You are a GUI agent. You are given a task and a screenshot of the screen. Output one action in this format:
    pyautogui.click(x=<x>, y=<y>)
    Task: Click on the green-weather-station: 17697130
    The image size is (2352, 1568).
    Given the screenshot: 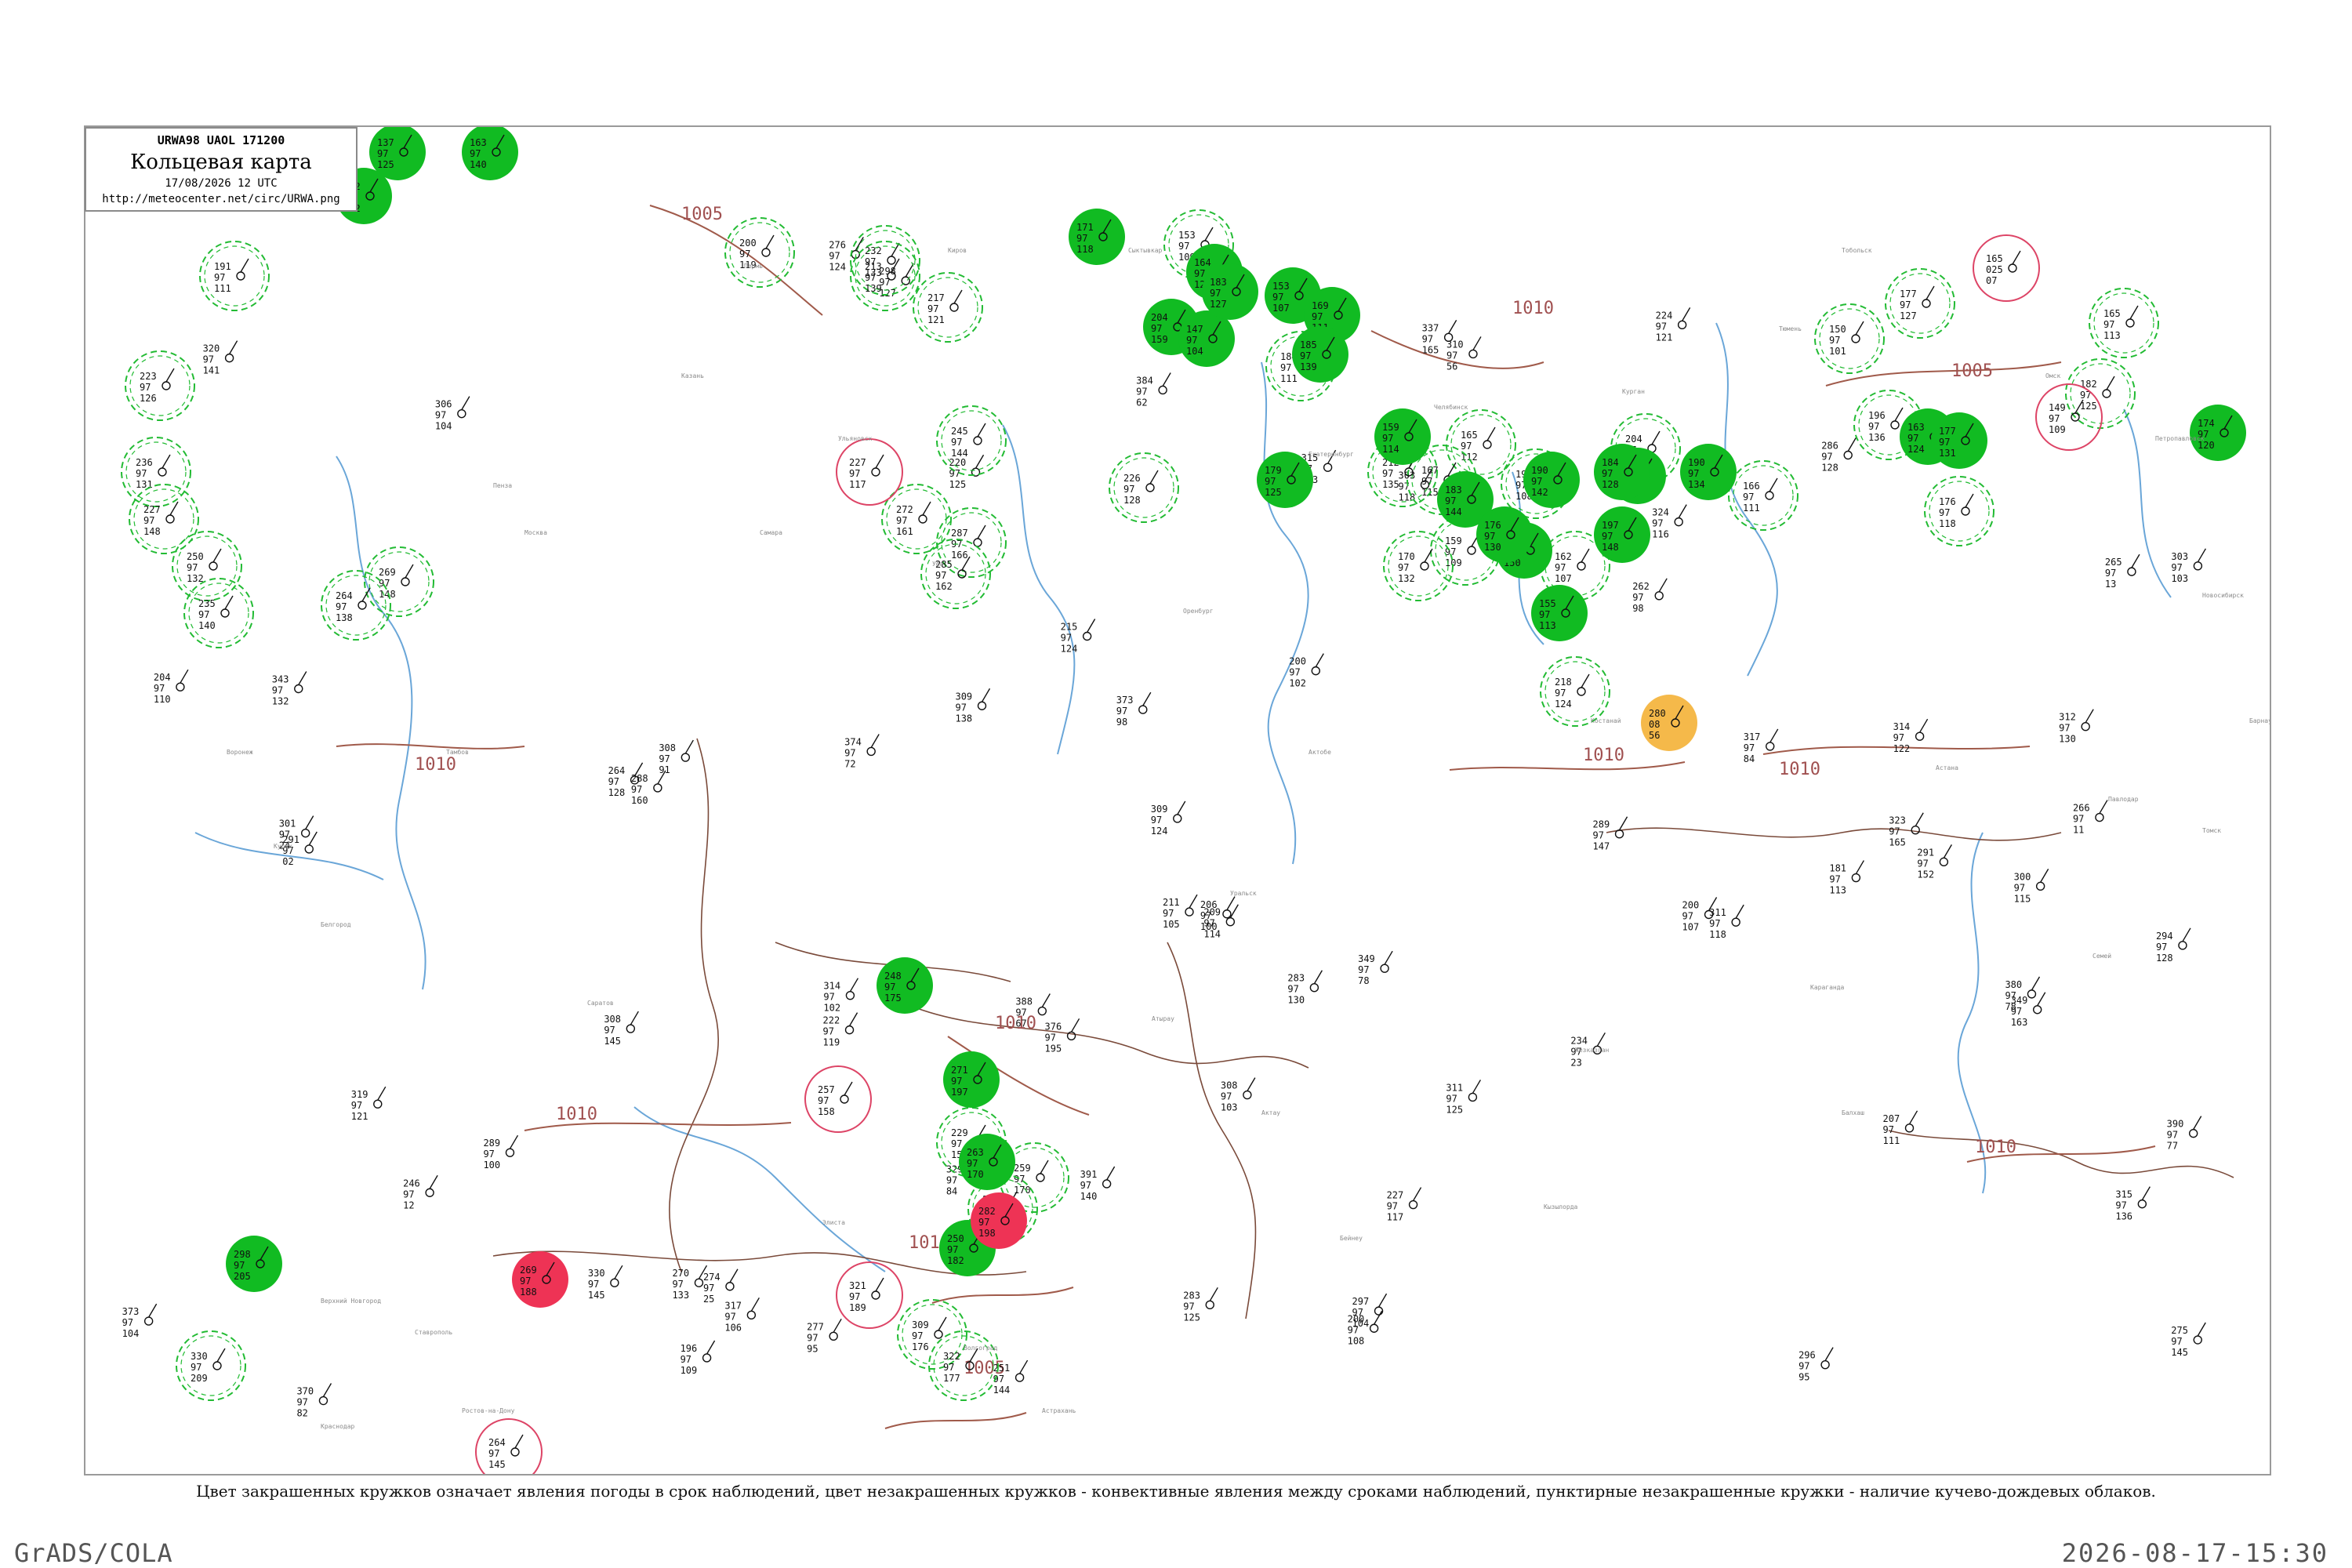 What is the action you would take?
    pyautogui.click(x=1504, y=534)
    